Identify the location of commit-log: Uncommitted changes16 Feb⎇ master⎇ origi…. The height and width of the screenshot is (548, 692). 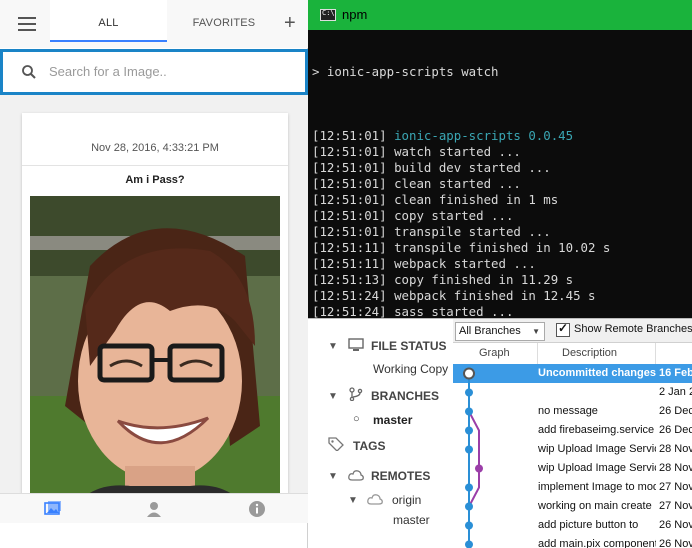
(572, 456).